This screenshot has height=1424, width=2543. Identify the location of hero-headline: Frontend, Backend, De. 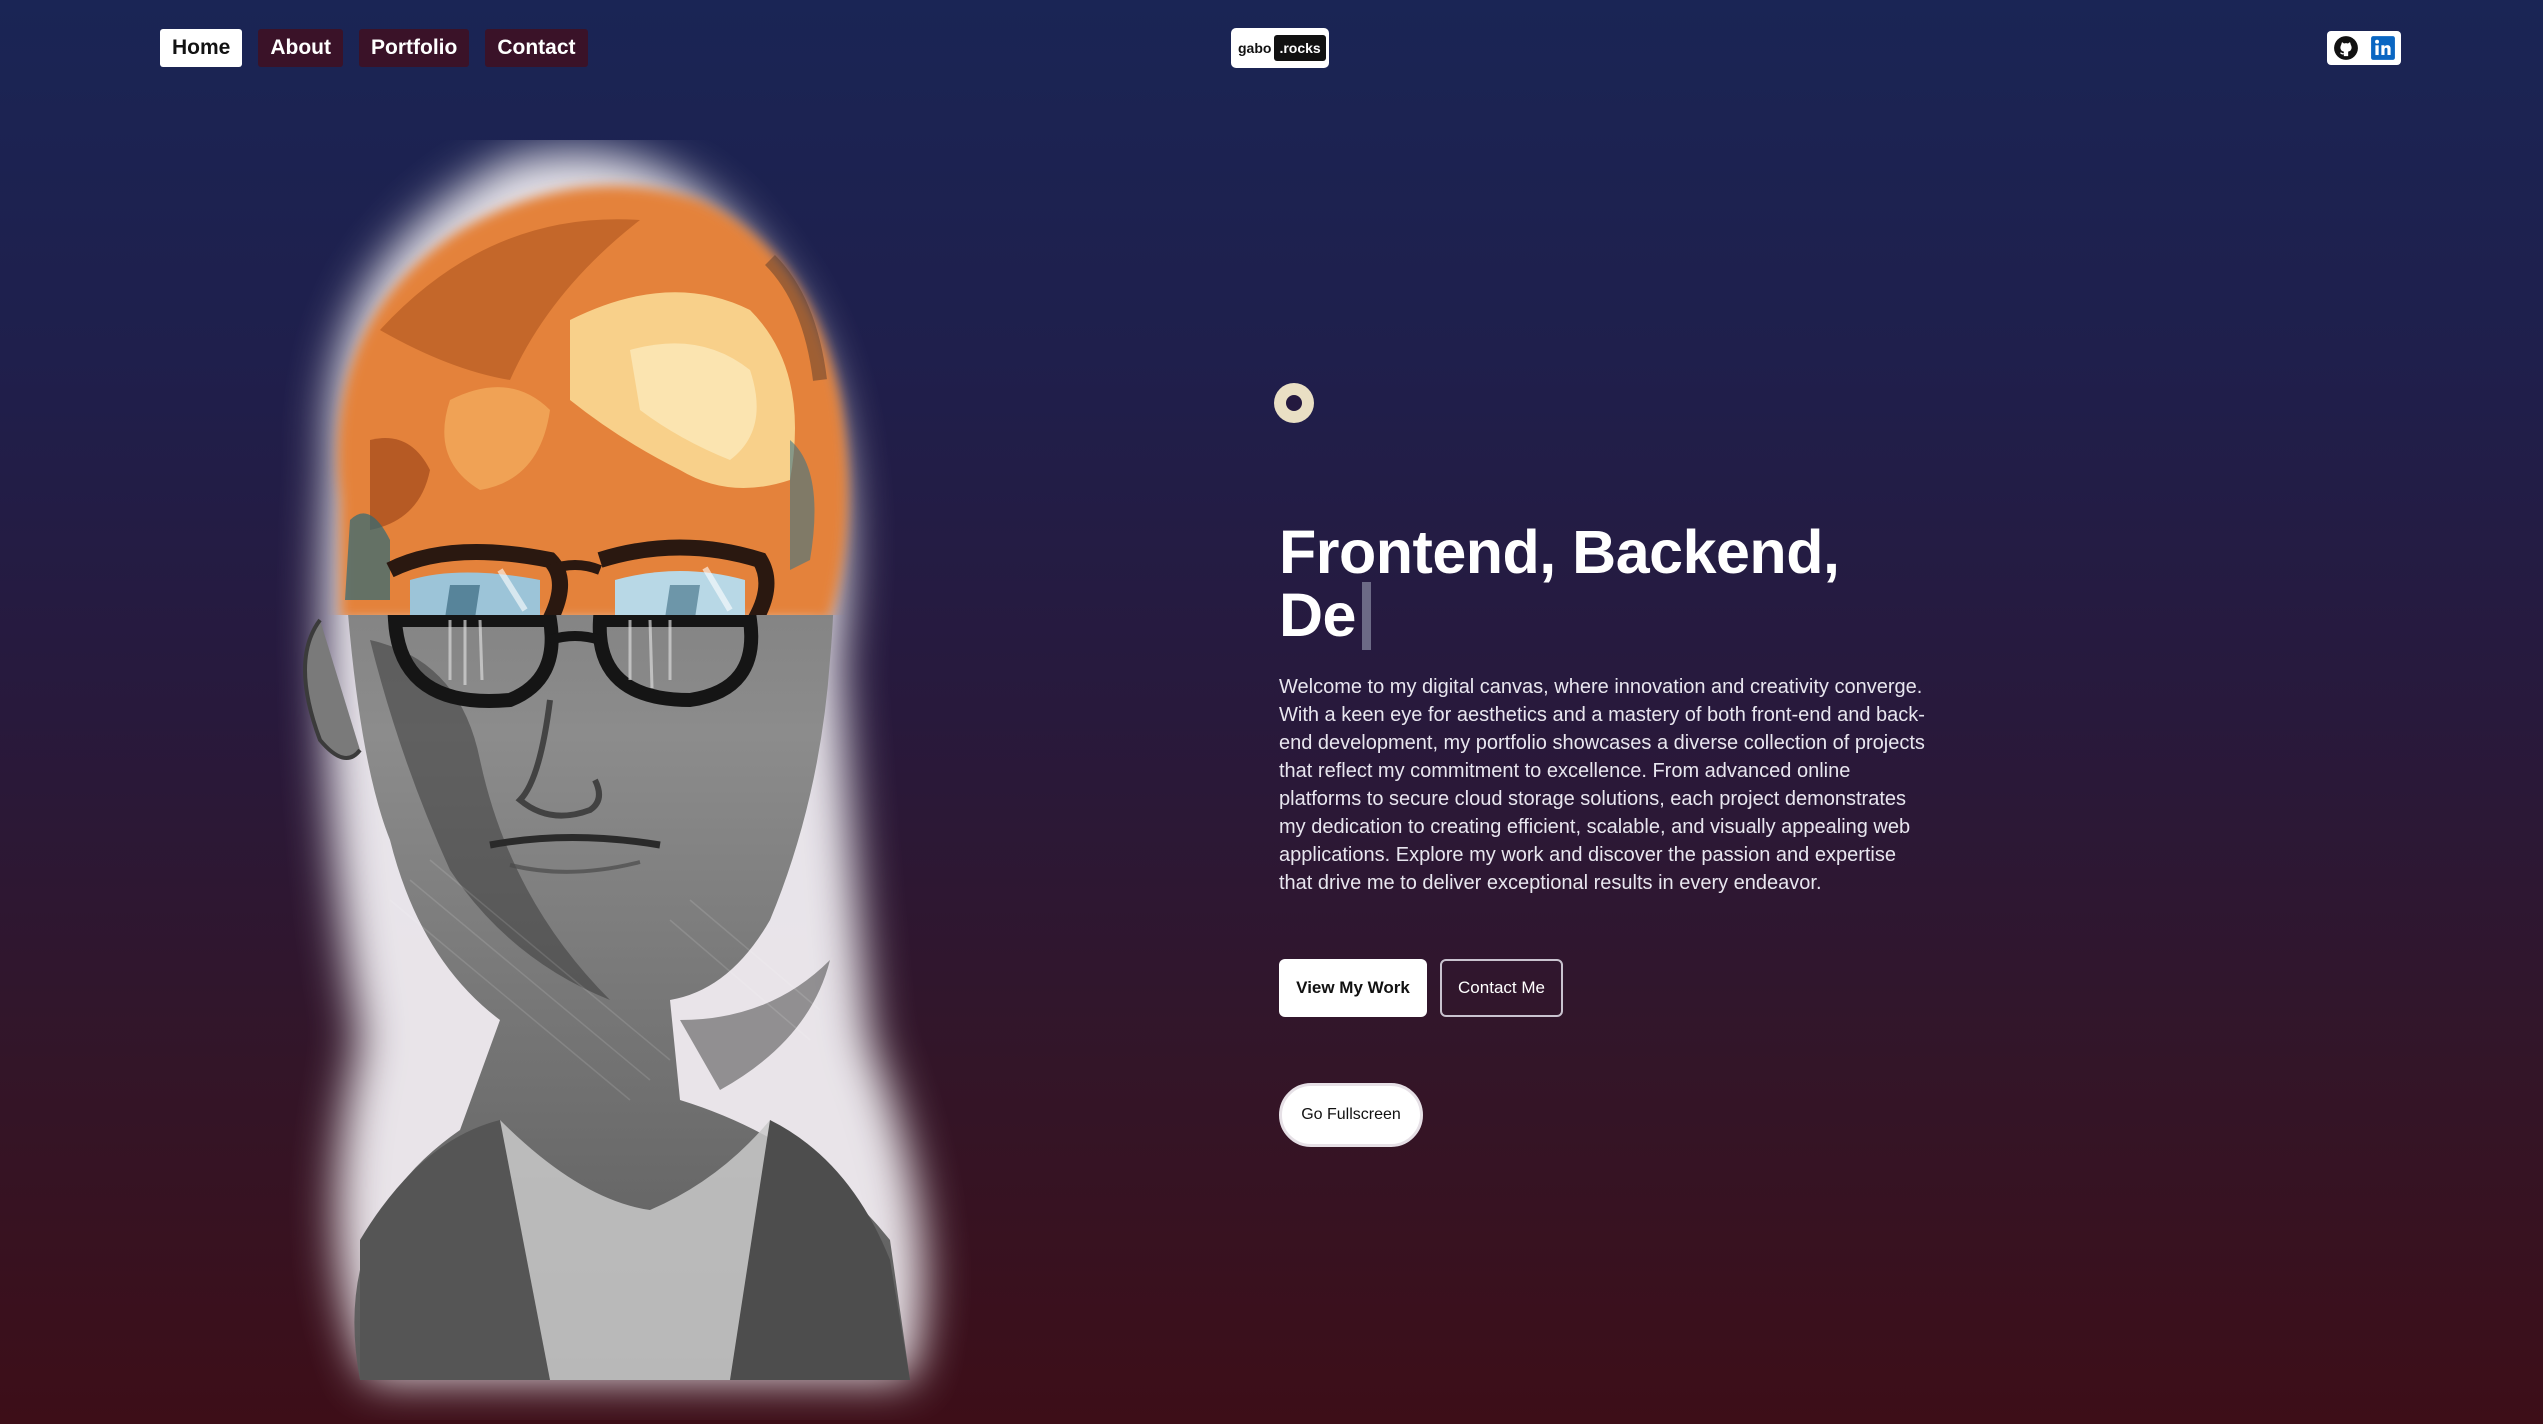
(1629, 586).